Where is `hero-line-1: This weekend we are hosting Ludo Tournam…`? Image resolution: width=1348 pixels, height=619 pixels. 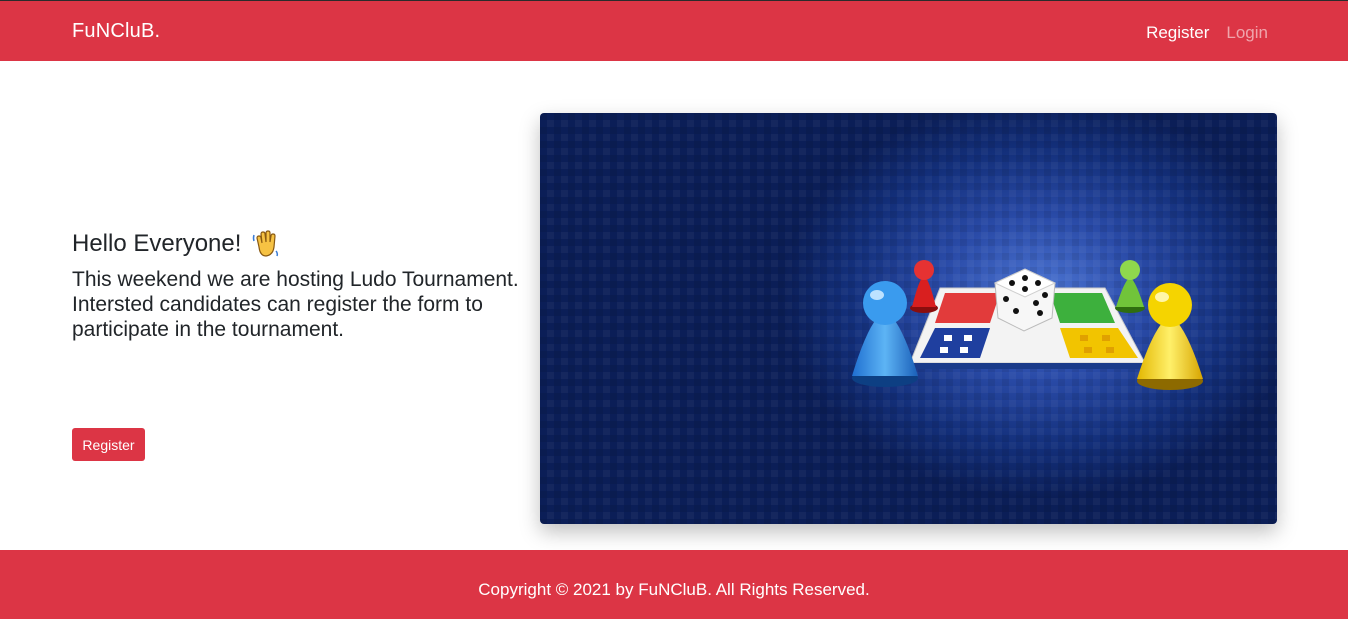
hero-line-1: This weekend we are hosting Ludo Tournam… is located at coordinates (295, 279).